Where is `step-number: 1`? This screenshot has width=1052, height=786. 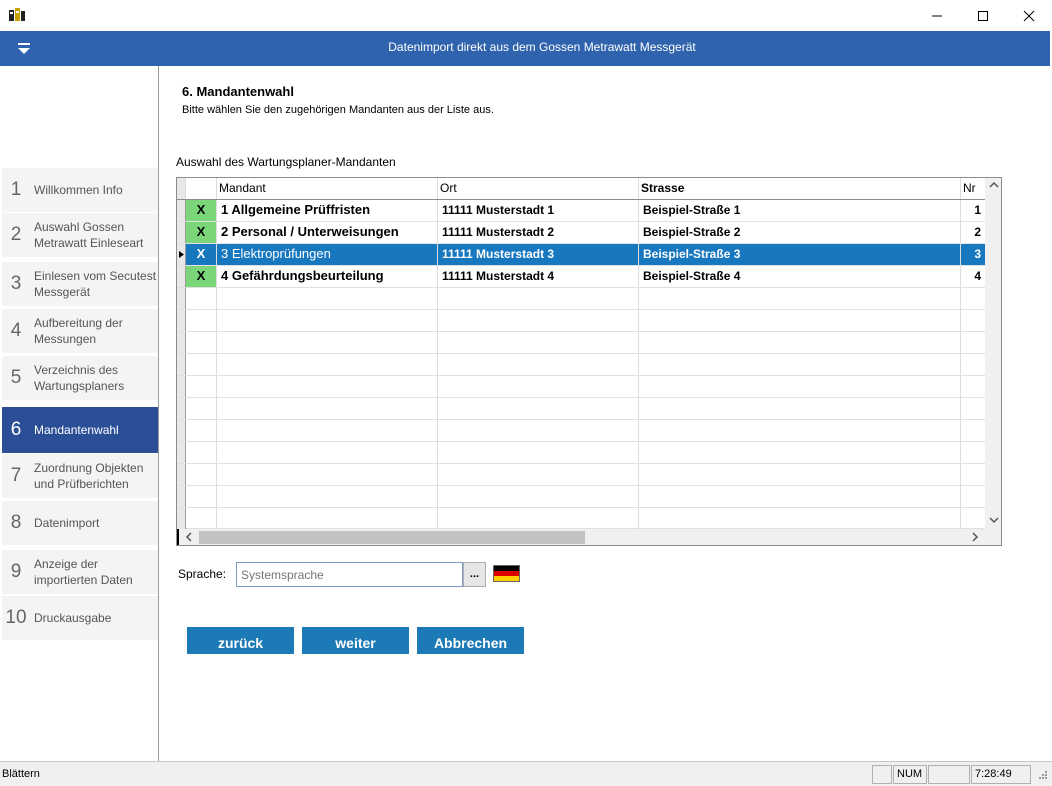
step-number: 1 is located at coordinates (16, 189).